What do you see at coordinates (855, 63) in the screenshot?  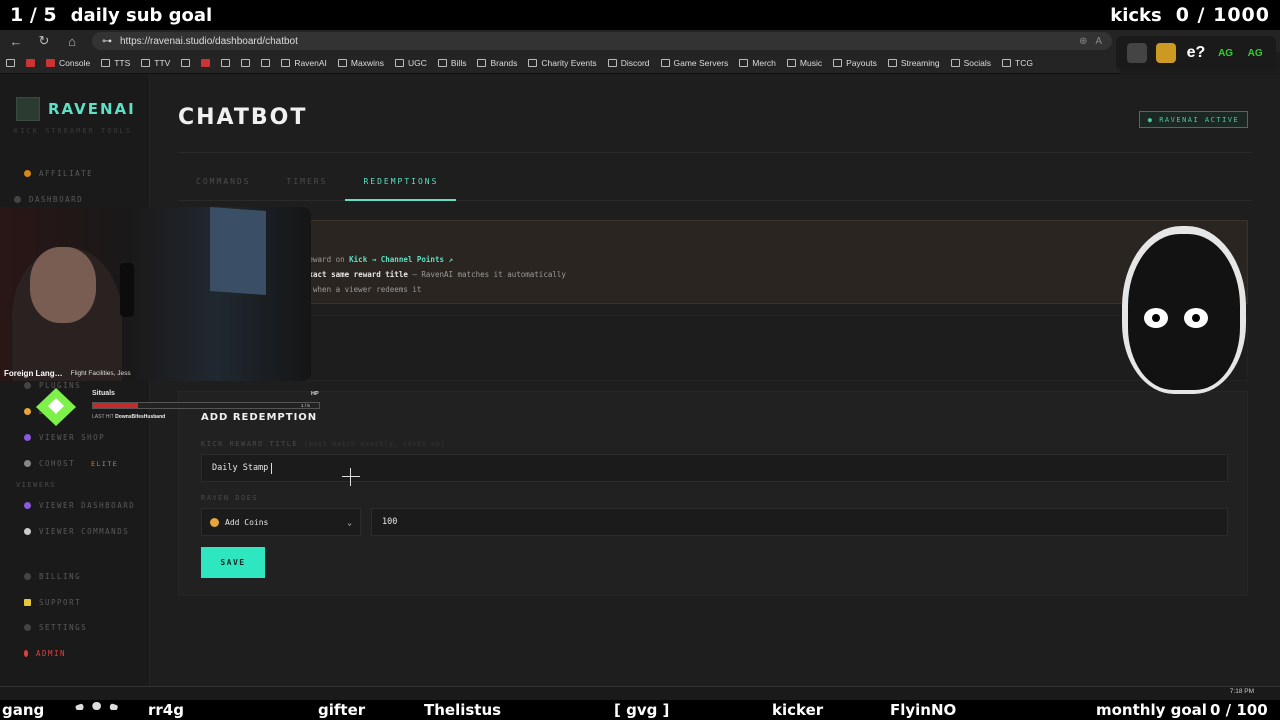 I see `bookmark-folder-payouts: Payouts` at bounding box center [855, 63].